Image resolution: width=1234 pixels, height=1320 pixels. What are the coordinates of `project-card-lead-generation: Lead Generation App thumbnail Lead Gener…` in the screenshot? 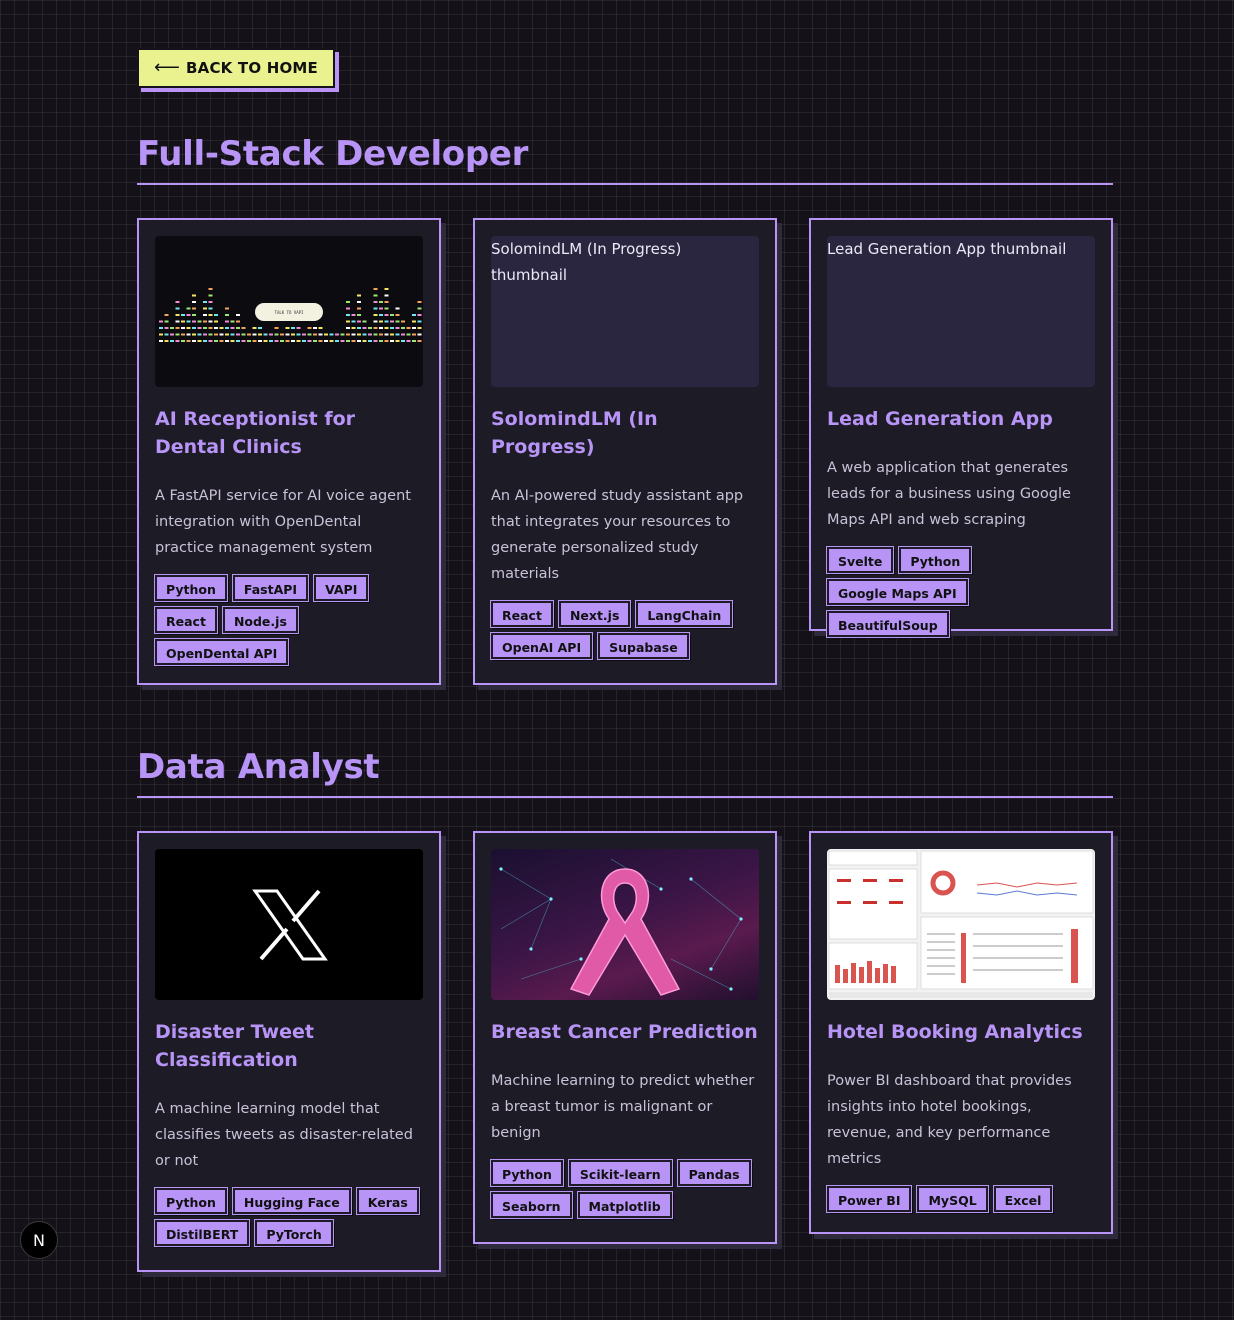 It's located at (961, 428).